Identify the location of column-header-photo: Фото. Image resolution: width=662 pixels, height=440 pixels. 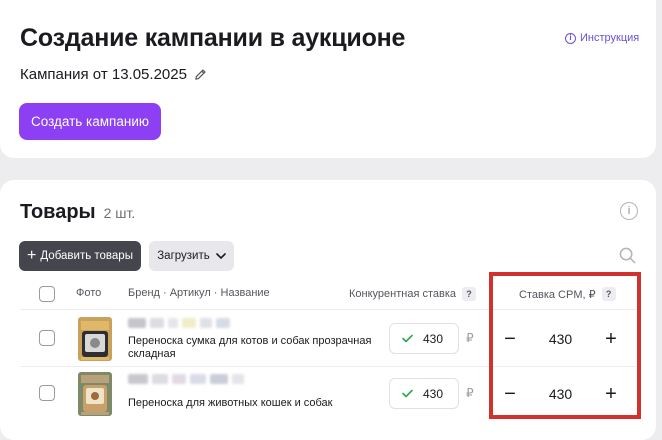
(88, 293).